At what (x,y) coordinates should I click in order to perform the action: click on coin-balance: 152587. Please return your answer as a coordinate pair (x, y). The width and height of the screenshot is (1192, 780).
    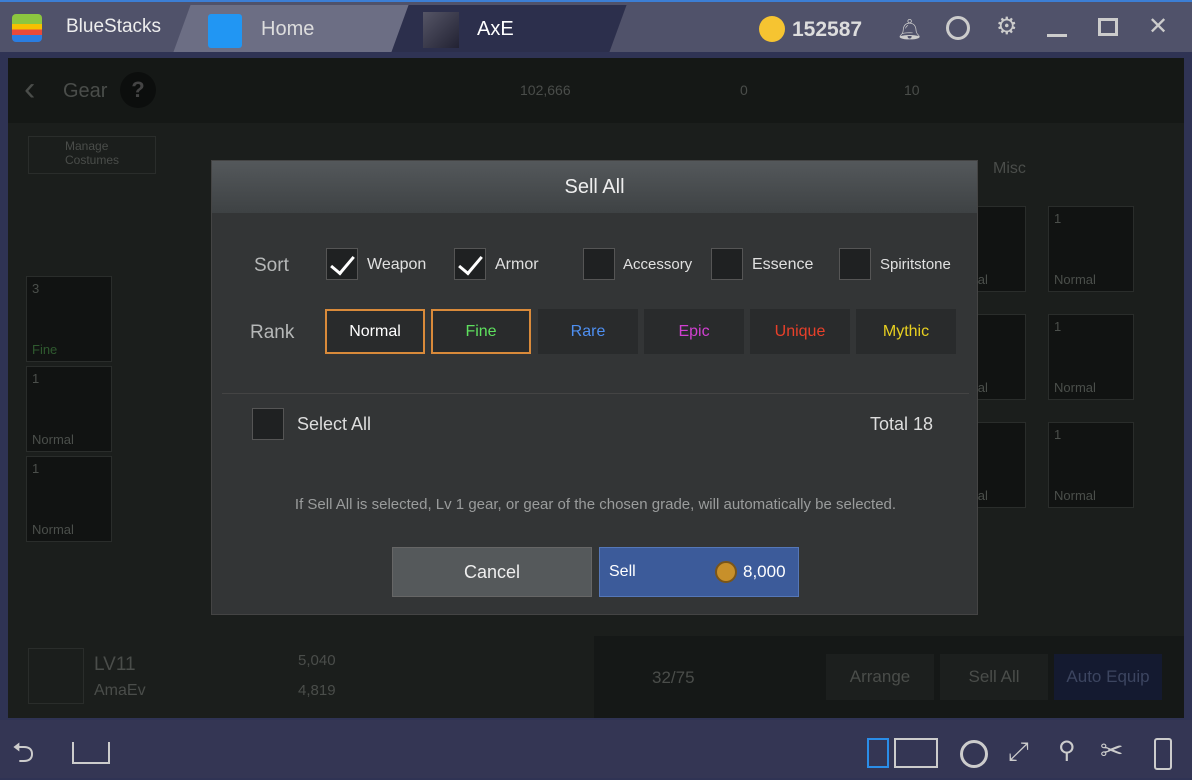
    Looking at the image, I should click on (827, 29).